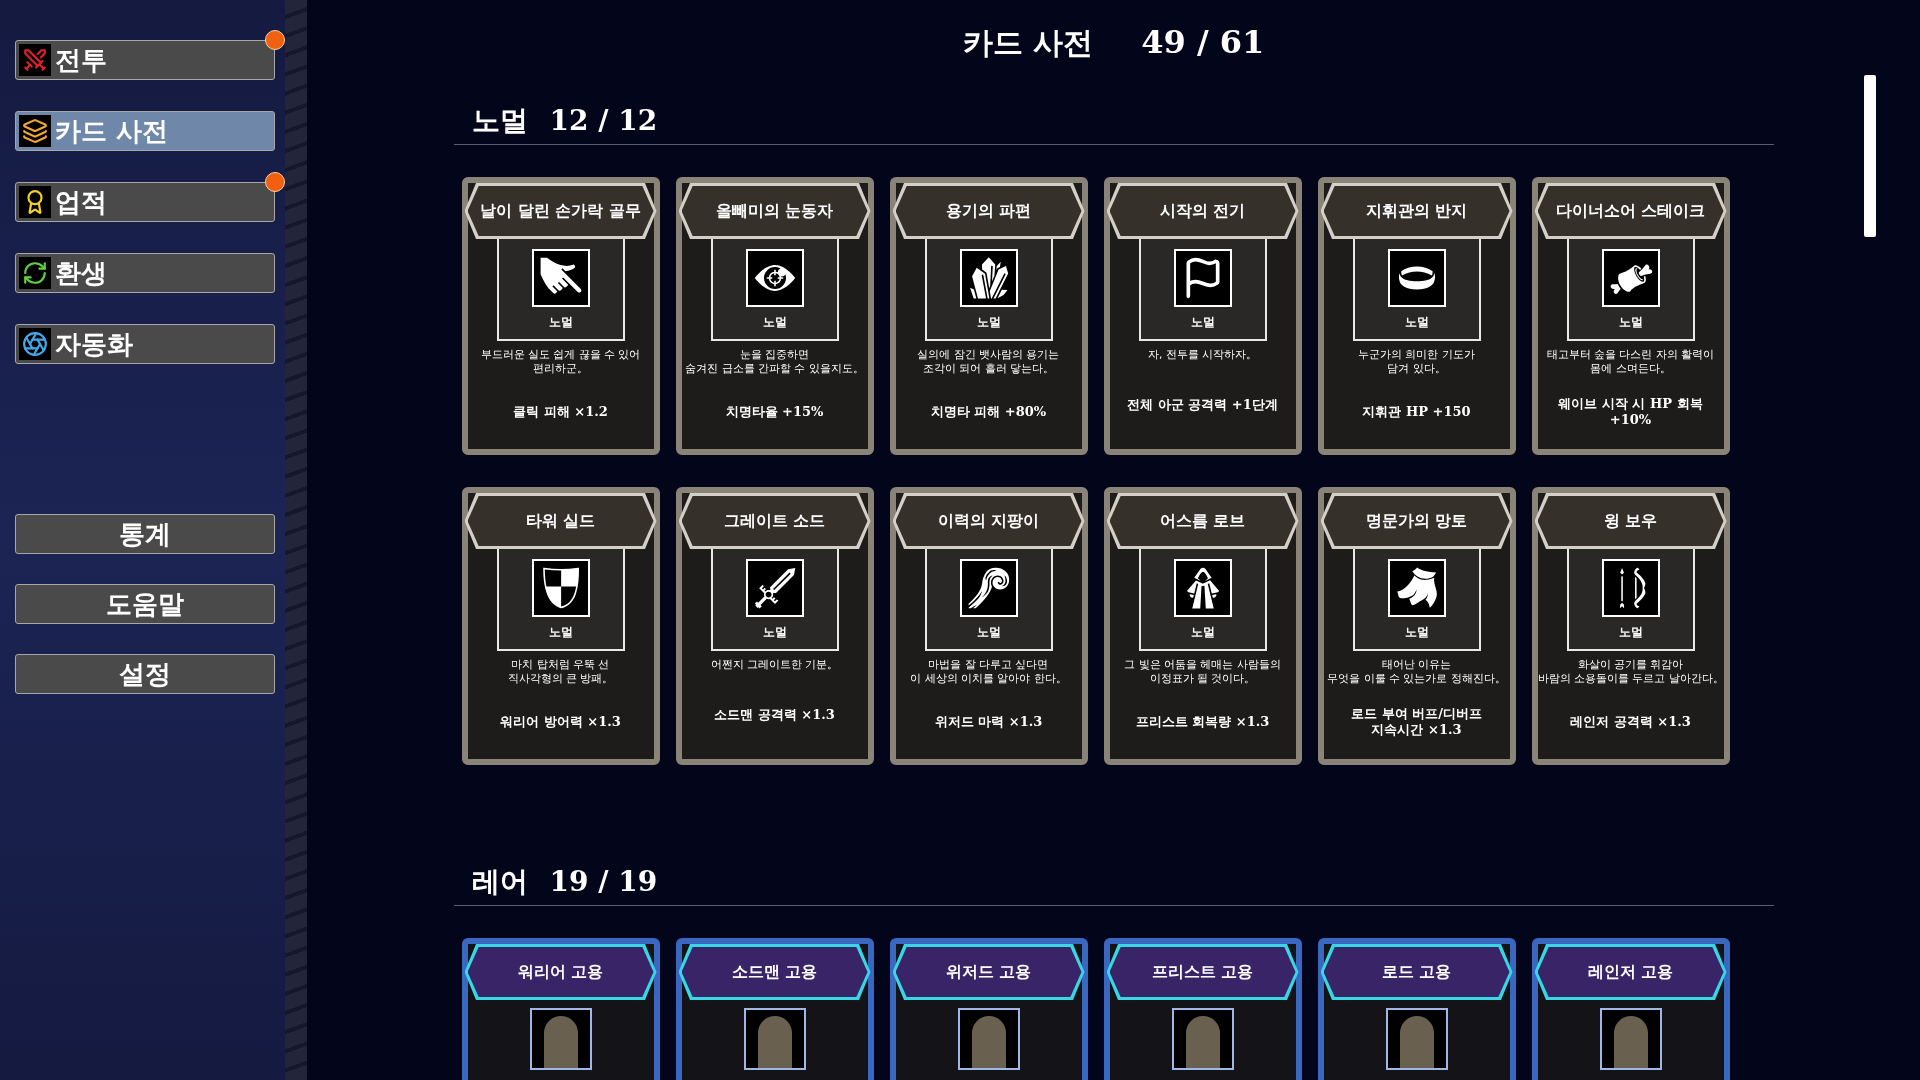 The image size is (1920, 1080). What do you see at coordinates (145, 534) in the screenshot?
I see `menu-button: 통계` at bounding box center [145, 534].